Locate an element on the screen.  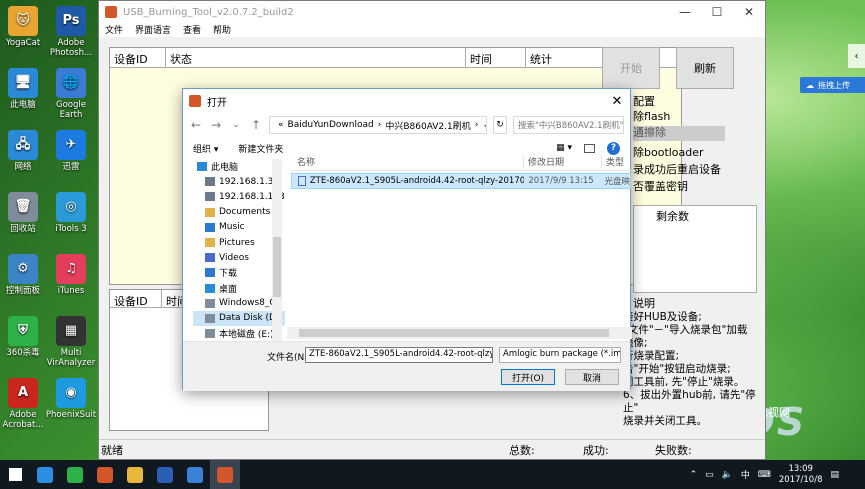
desktop-icon-label: PhoenixSuit is located at coordinates (71, 415).